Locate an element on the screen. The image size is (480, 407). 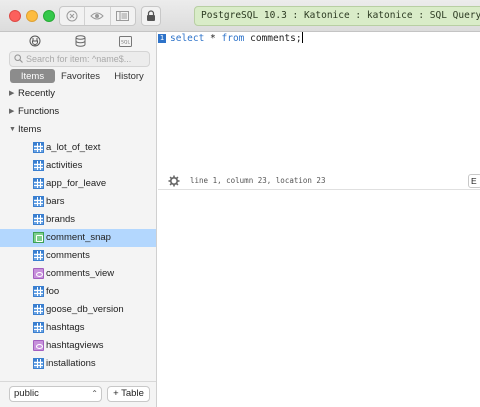
list-item: hashtags is located at coordinates (78, 328).